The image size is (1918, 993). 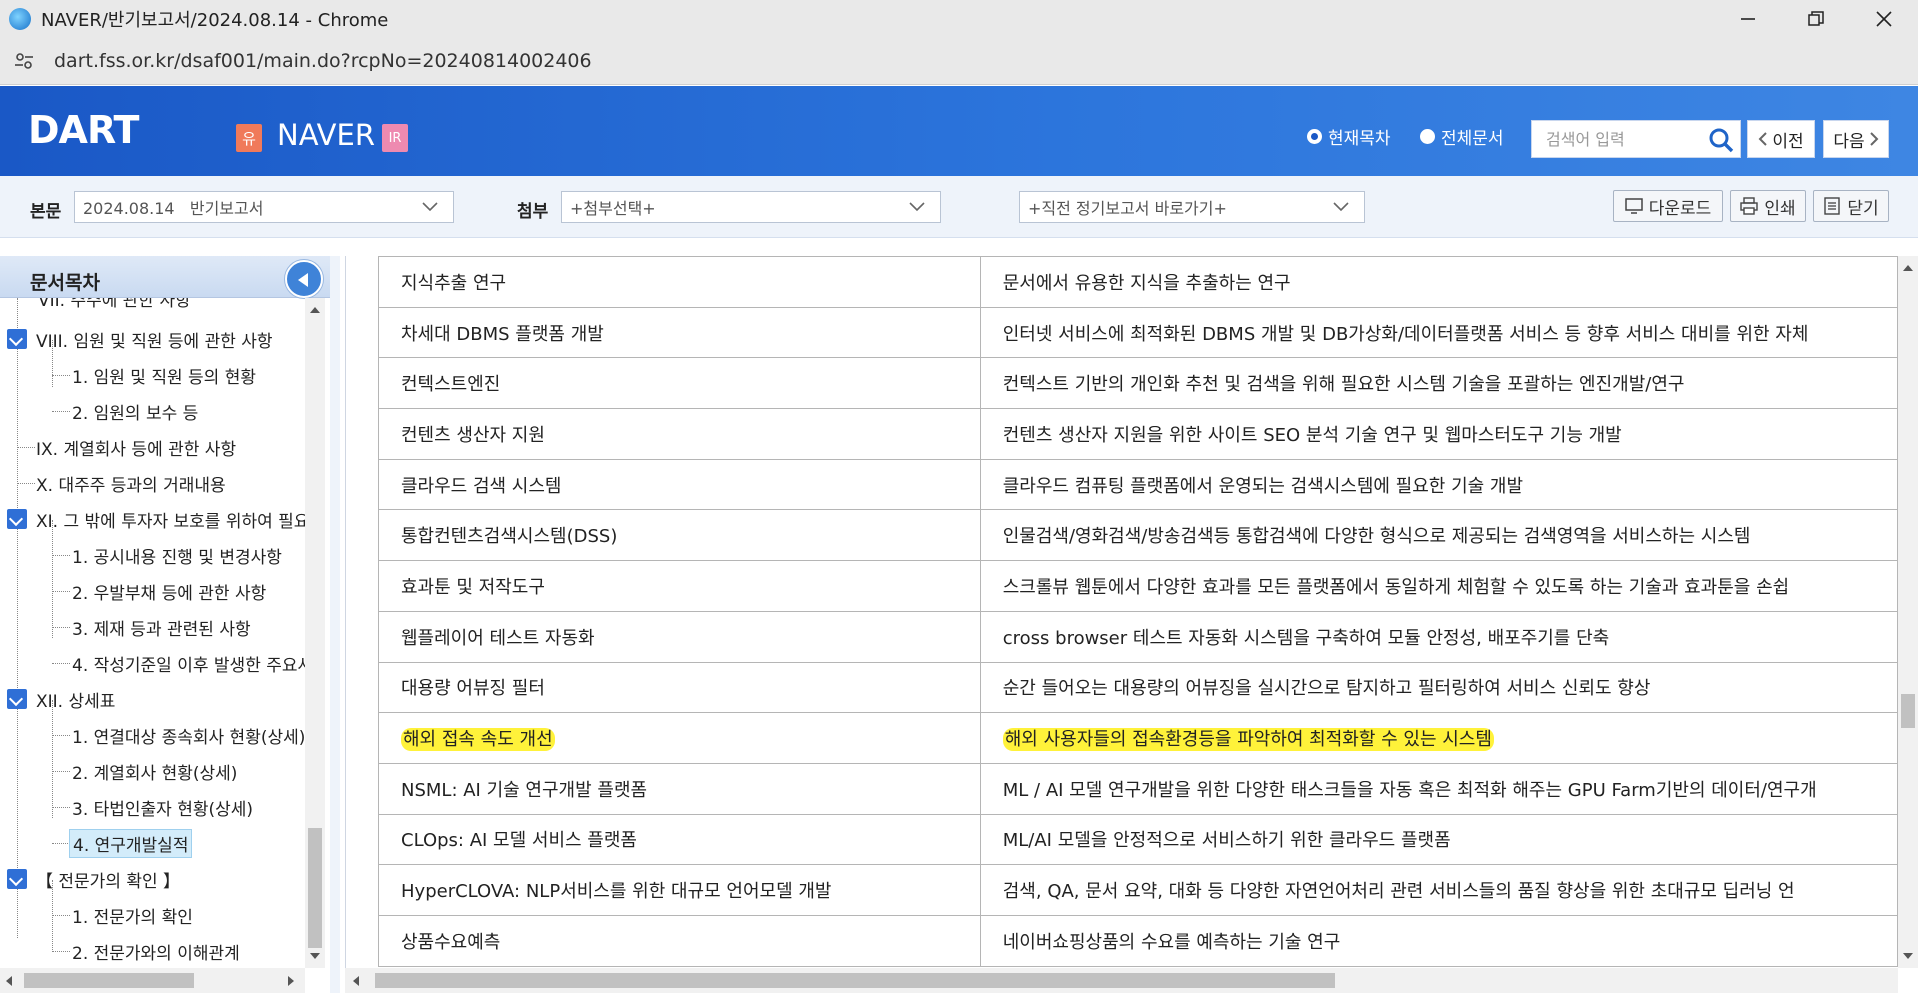 I want to click on toc-item: 4. 작성기준일 이후 발생한 주요사항, so click(x=188, y=663).